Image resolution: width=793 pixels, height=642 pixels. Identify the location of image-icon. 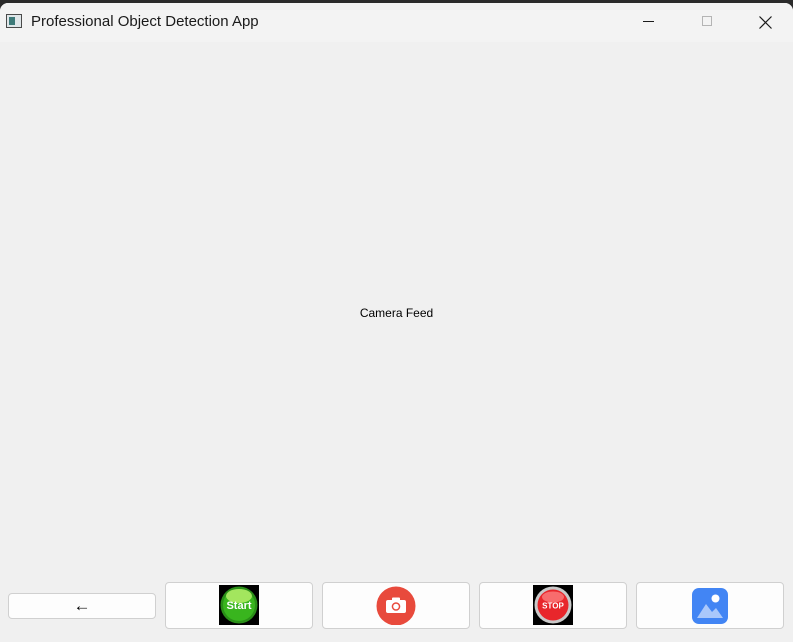
(710, 606).